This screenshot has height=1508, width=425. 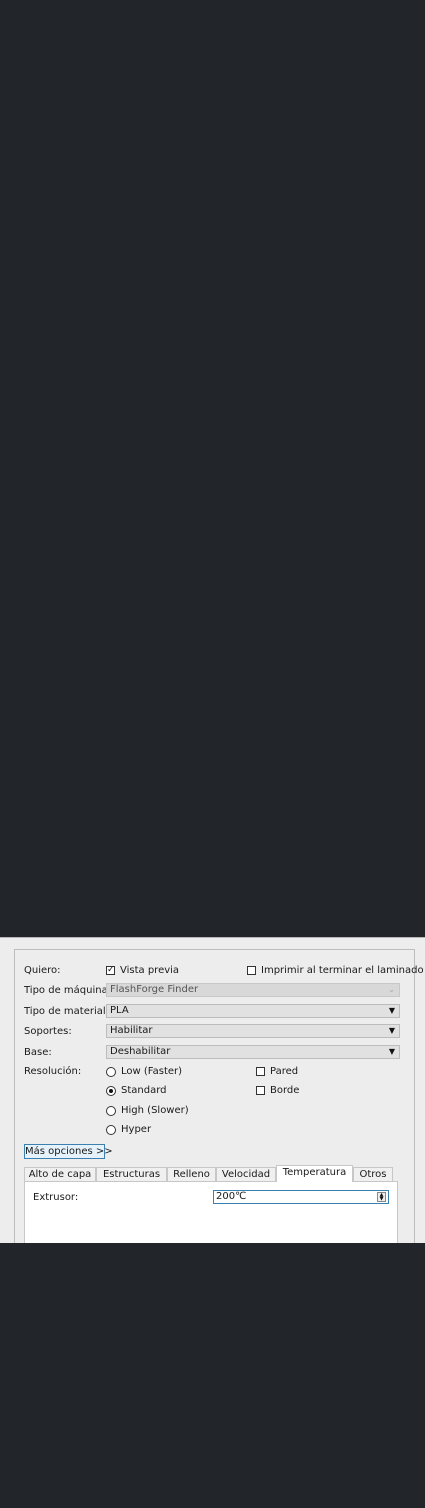 I want to click on radio-circle-selected, so click(x=111, y=1091).